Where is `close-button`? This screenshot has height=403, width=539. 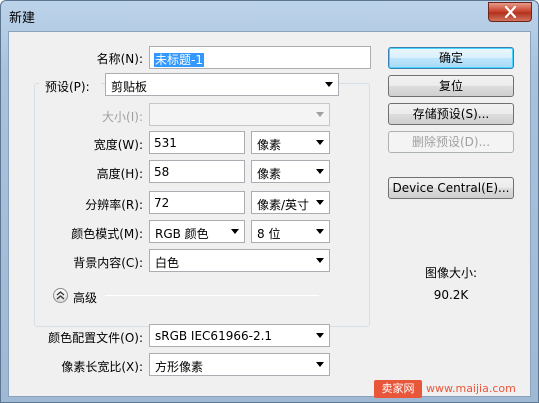
close-button is located at coordinates (510, 12).